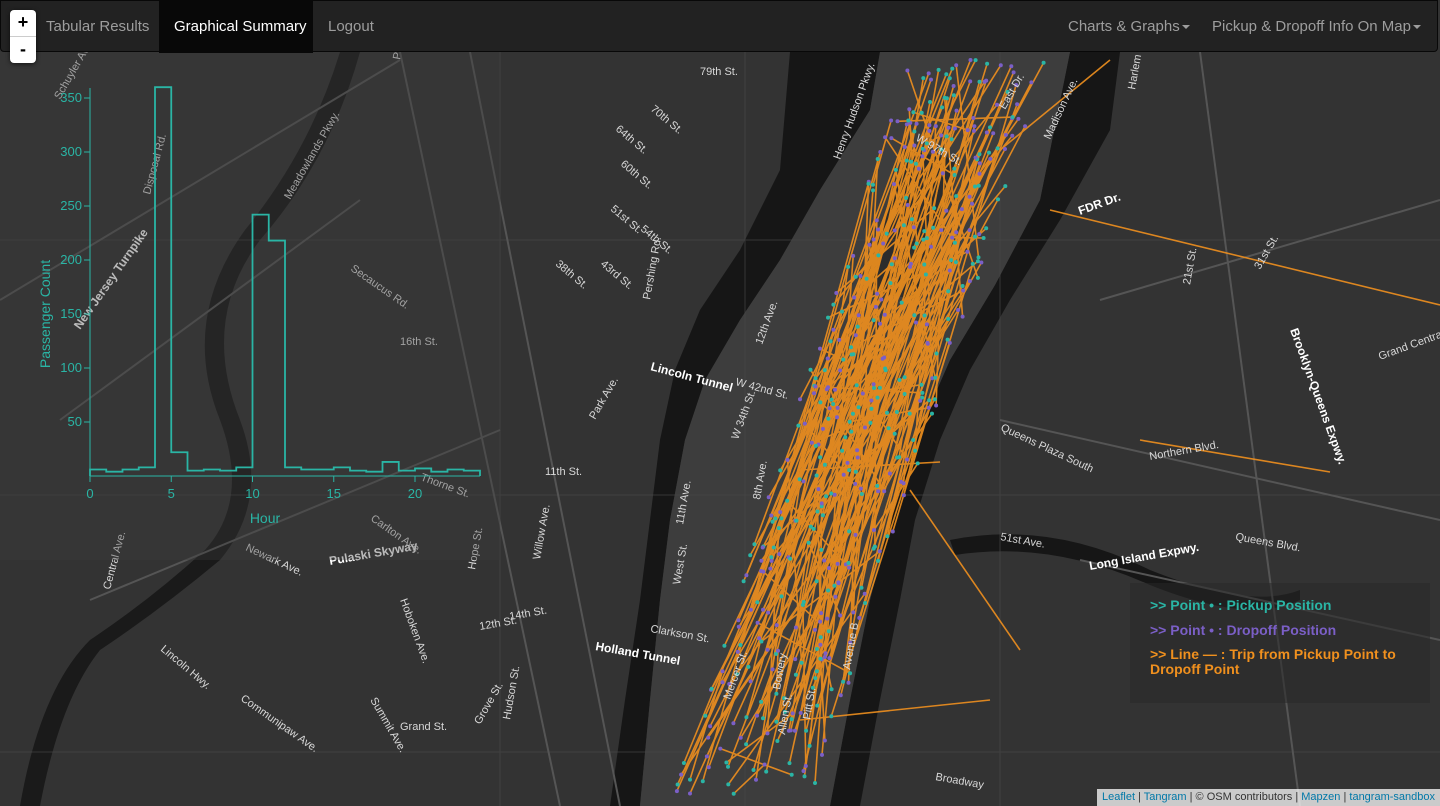 The width and height of the screenshot is (1440, 806). What do you see at coordinates (1316, 27) in the screenshot?
I see `nav-map-info-dropdown: Pickup & Dropoff Info On Map` at bounding box center [1316, 27].